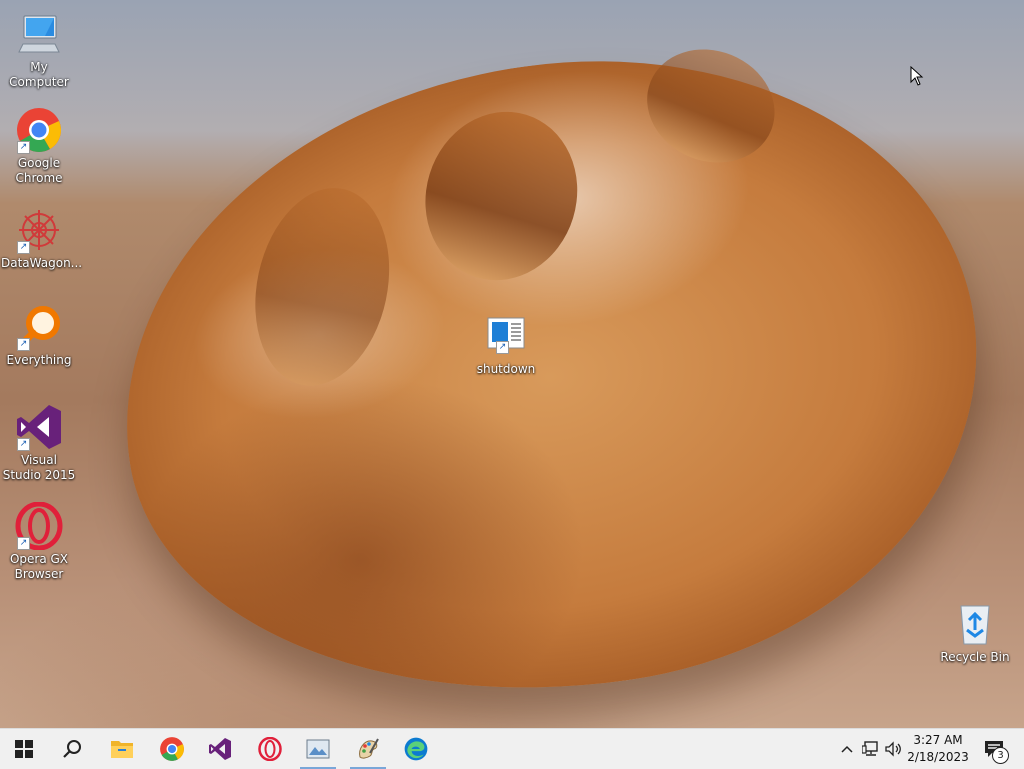 The width and height of the screenshot is (1024, 769). Describe the element at coordinates (39, 34) in the screenshot. I see `computer-icon` at that location.